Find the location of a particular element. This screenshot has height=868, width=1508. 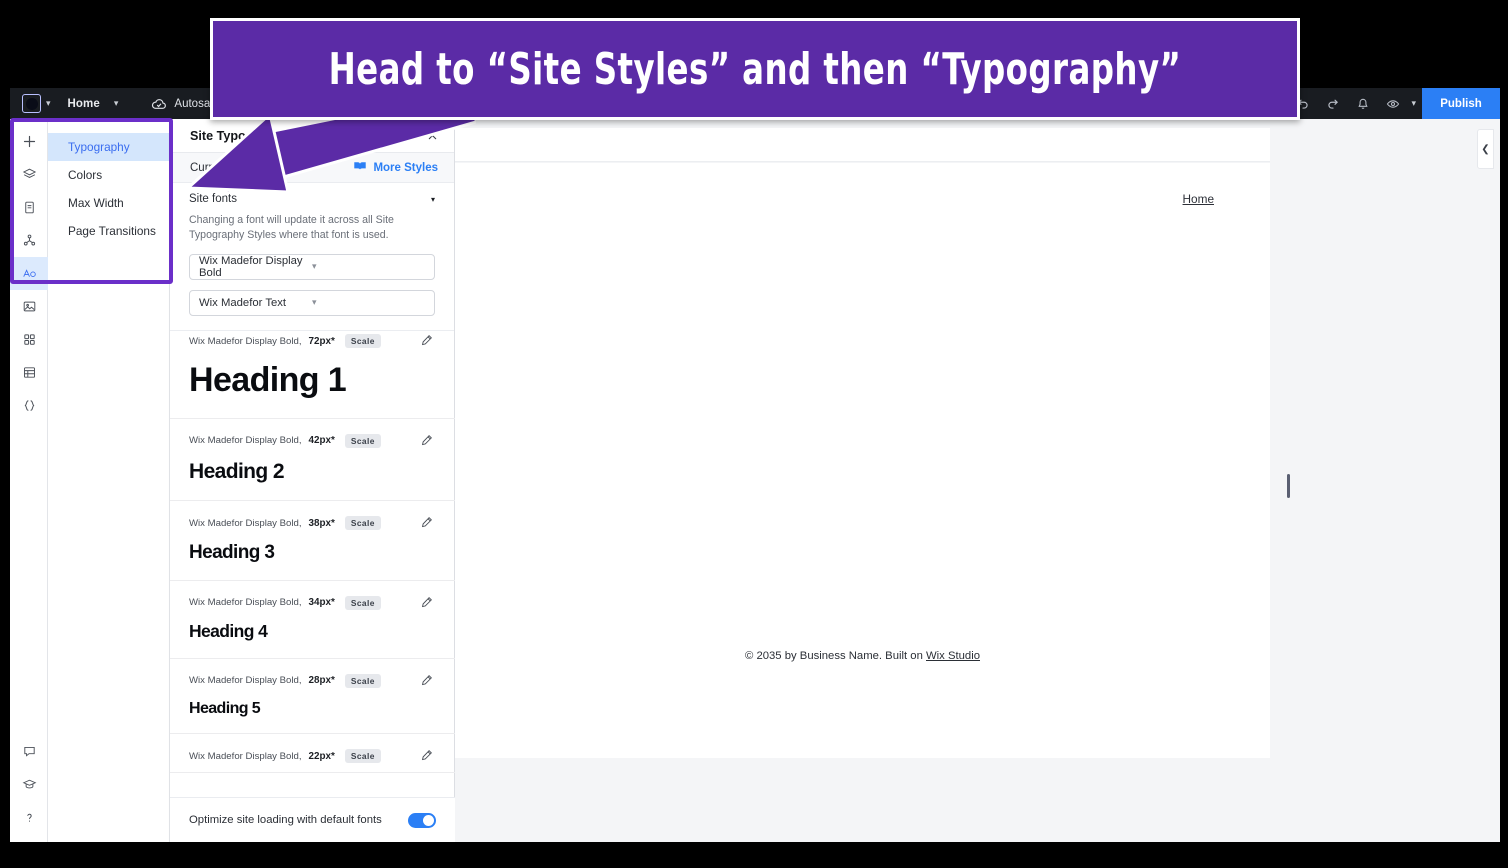

style-sample-clipped is located at coordinates (312, 768).